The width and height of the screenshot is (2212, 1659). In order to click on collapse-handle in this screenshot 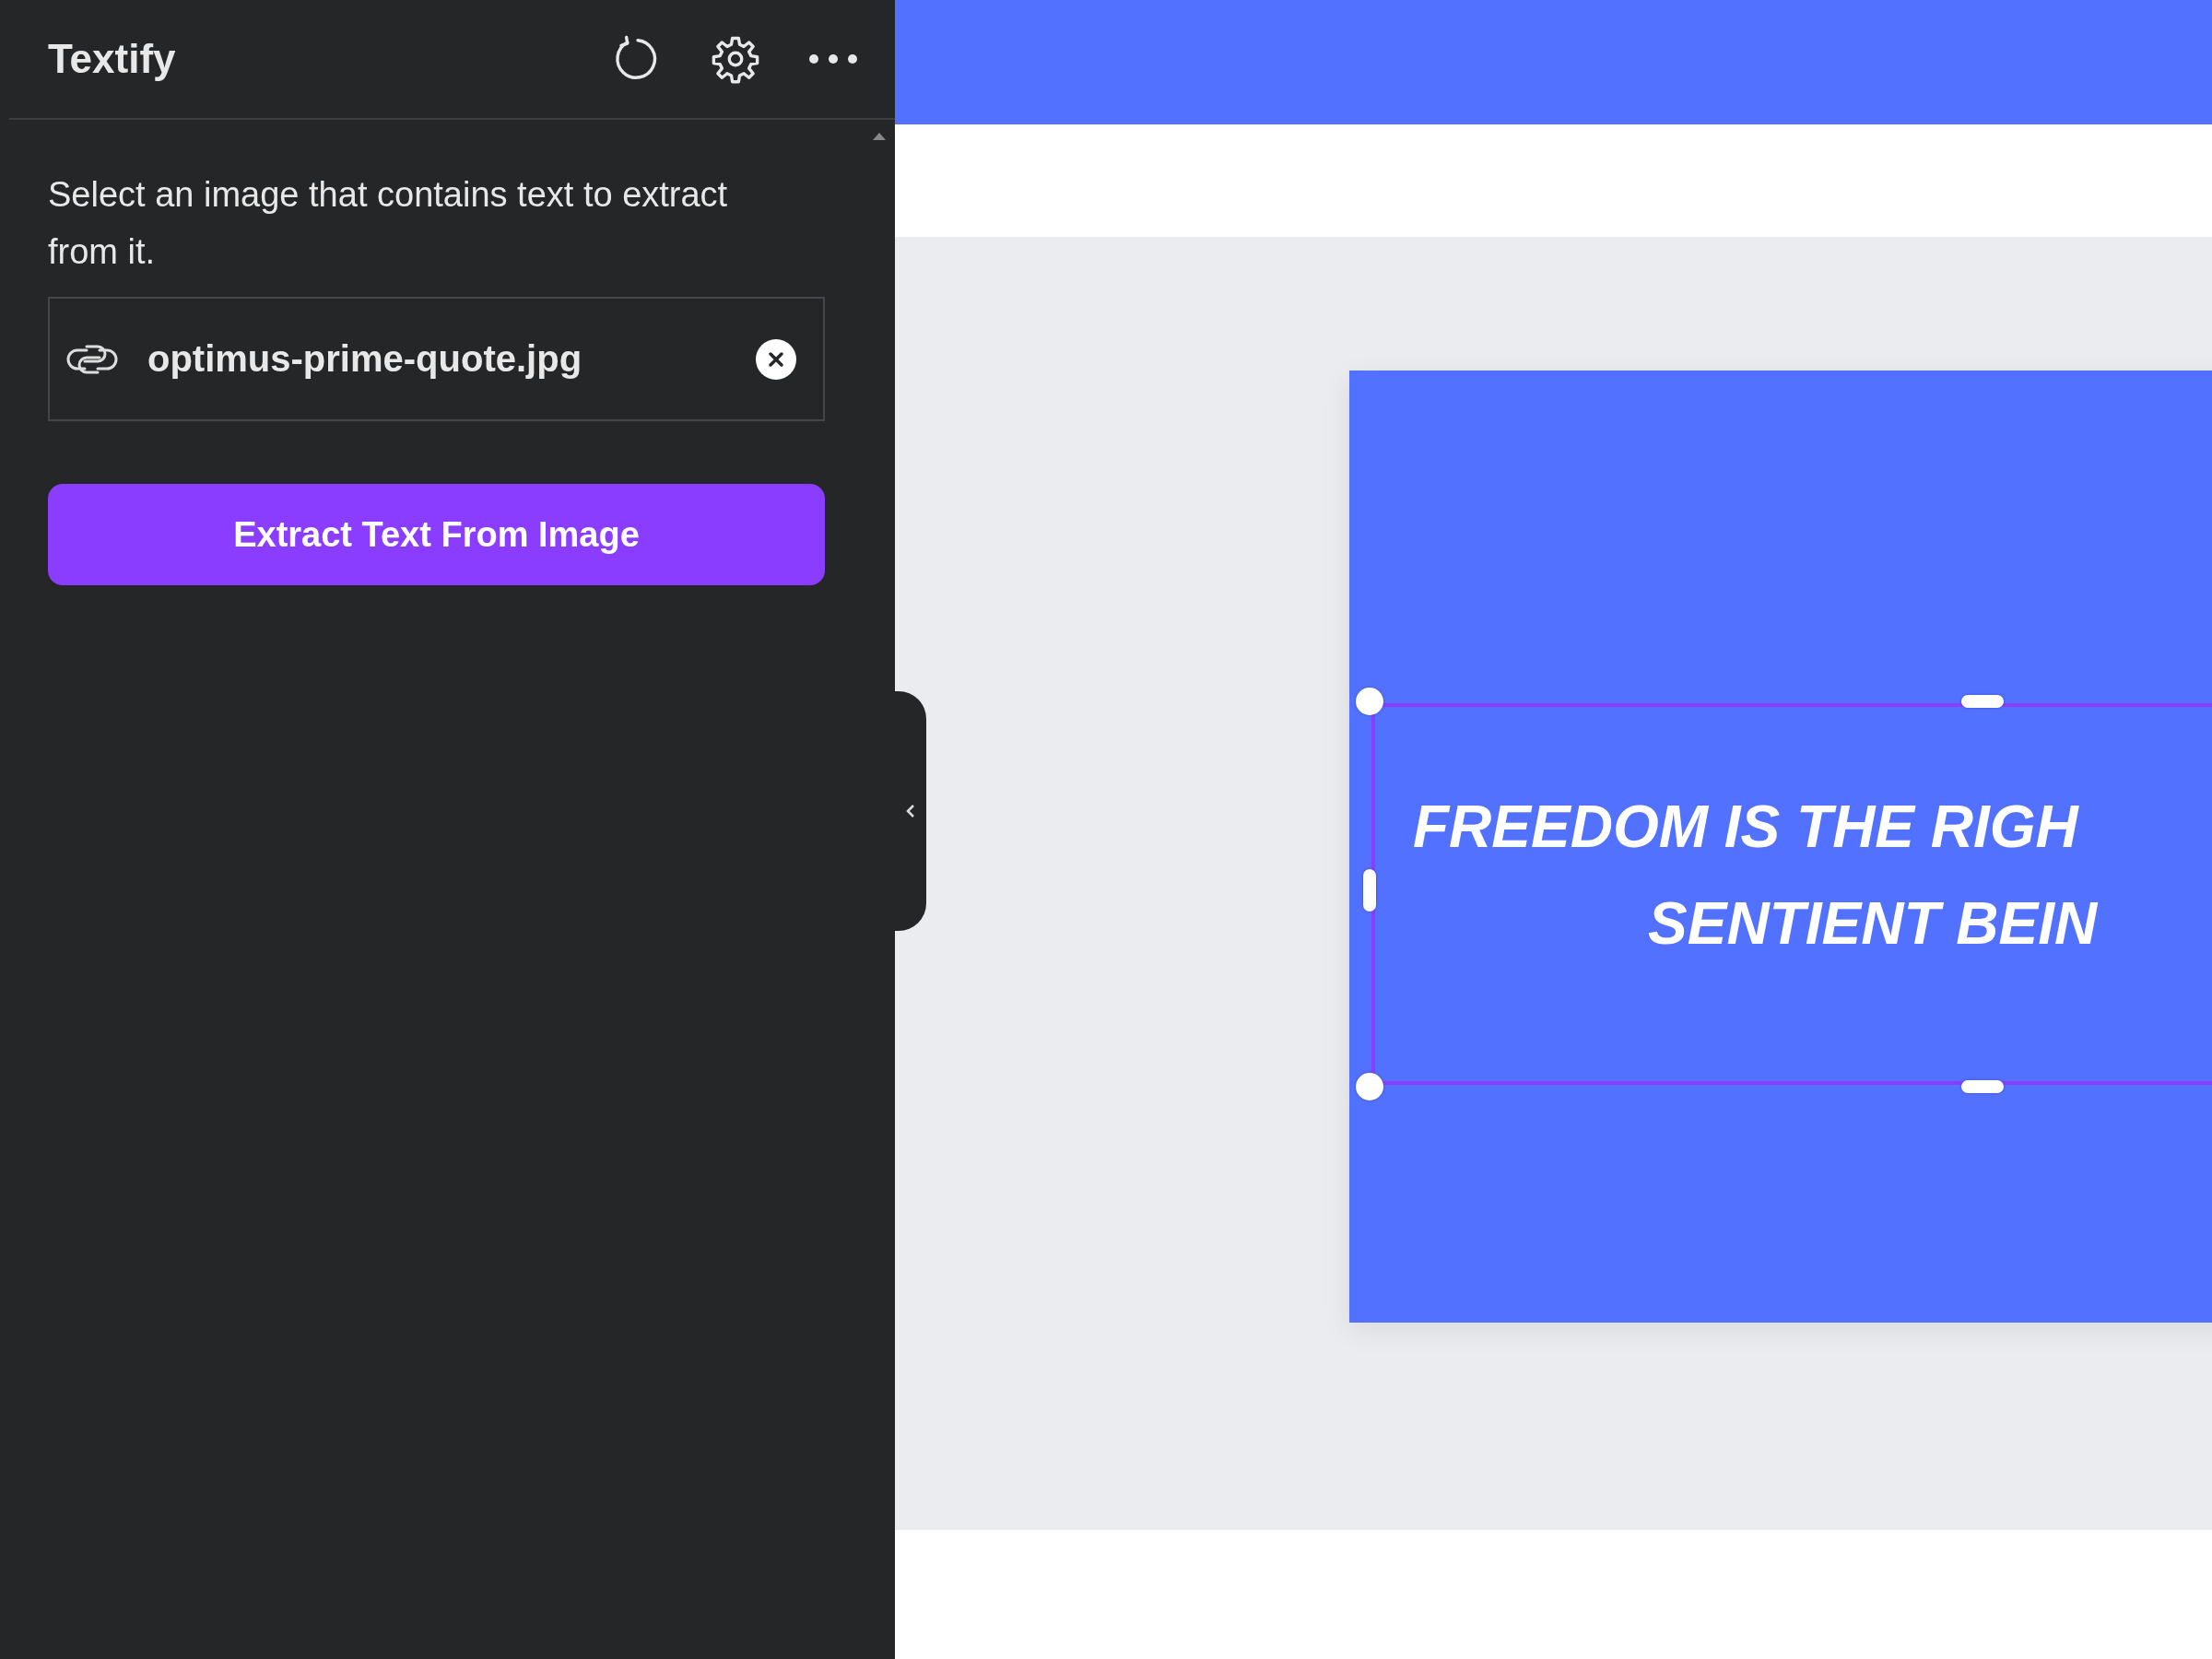, I will do `click(910, 811)`.